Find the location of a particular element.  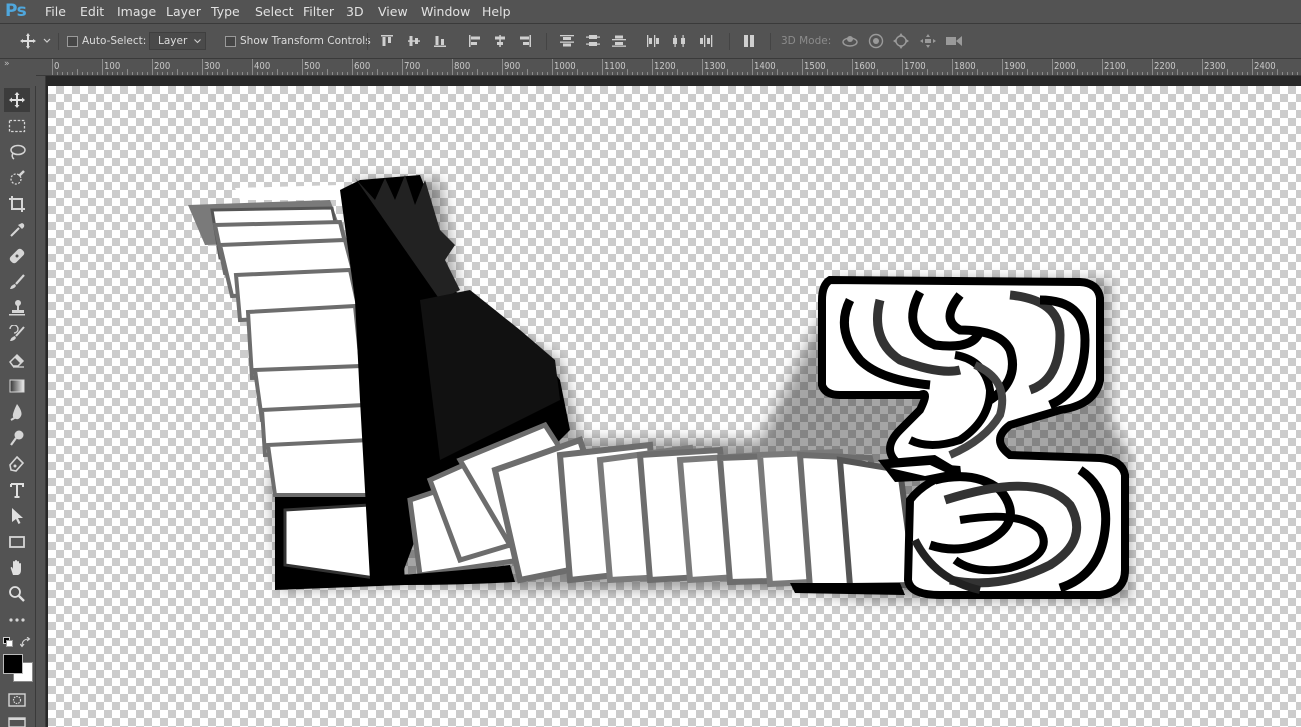

clone-stamp-tool is located at coordinates (17, 308).